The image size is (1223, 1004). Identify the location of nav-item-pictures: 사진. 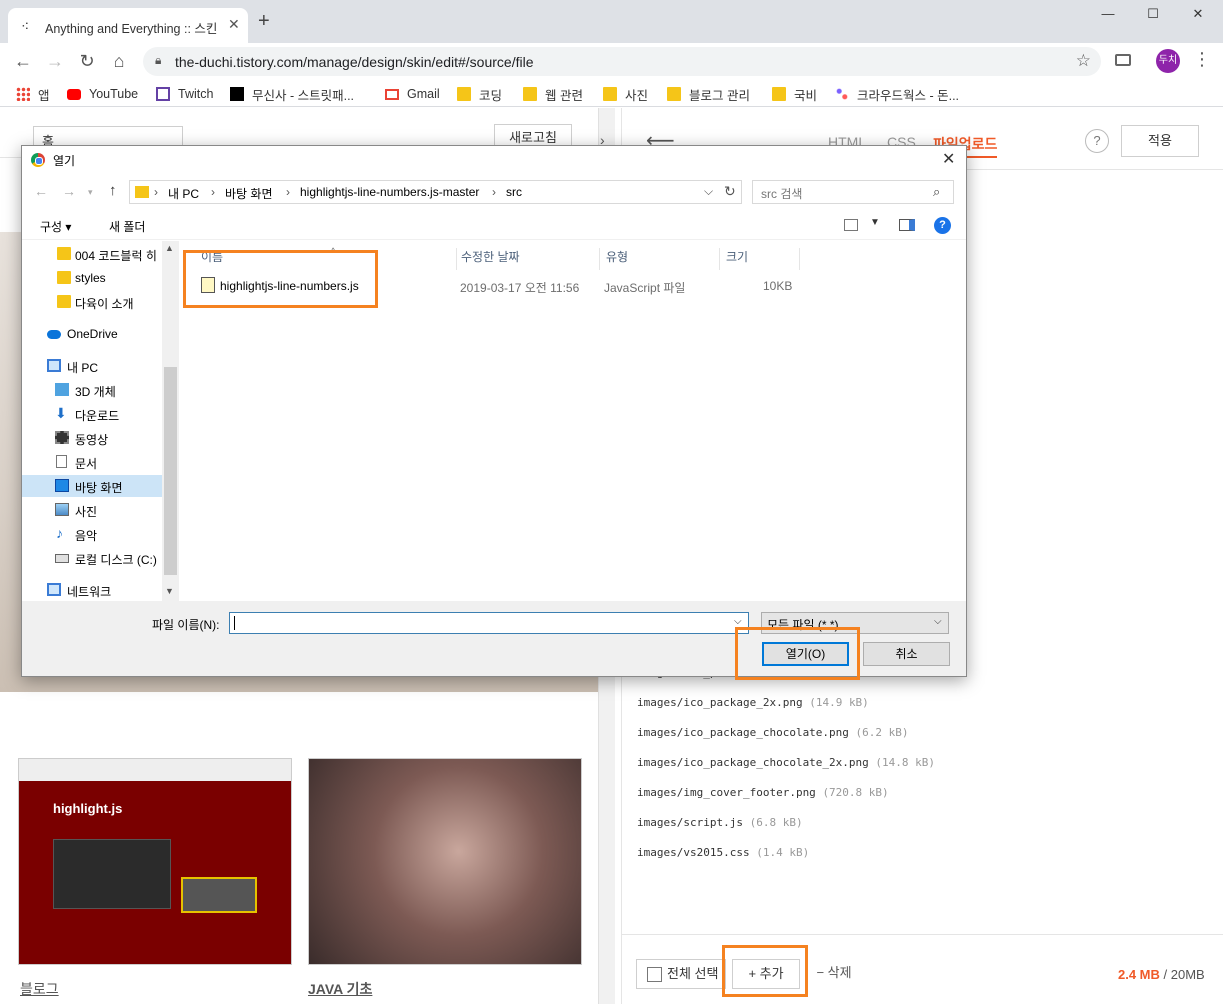
(92, 510).